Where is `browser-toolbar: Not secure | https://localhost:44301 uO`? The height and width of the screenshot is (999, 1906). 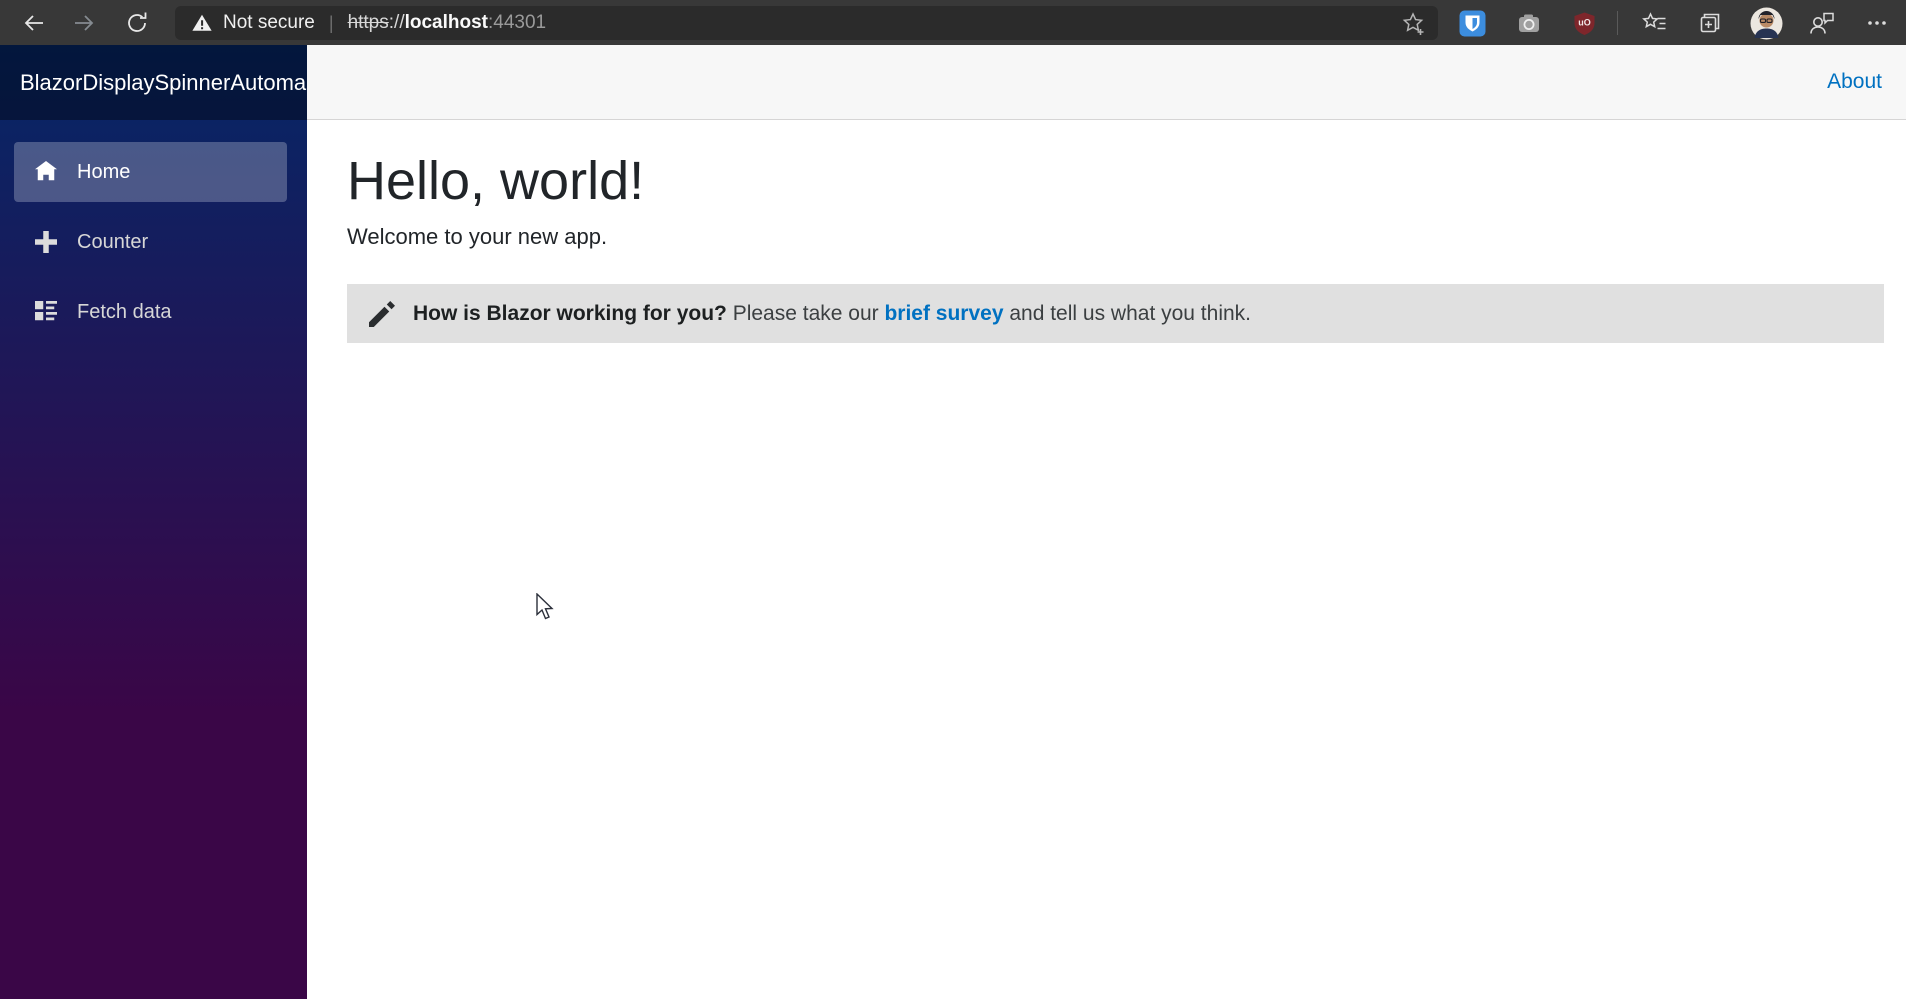
browser-toolbar: Not secure | https://localhost:44301 uO is located at coordinates (953, 22).